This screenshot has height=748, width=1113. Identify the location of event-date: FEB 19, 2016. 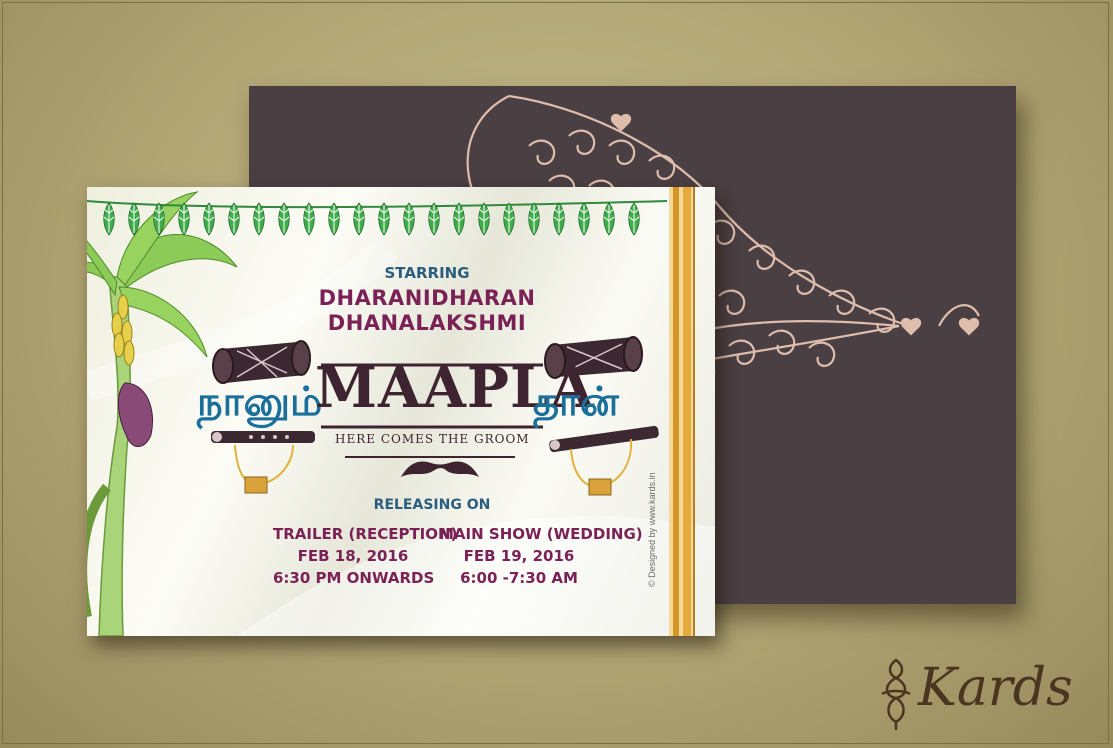
(519, 556).